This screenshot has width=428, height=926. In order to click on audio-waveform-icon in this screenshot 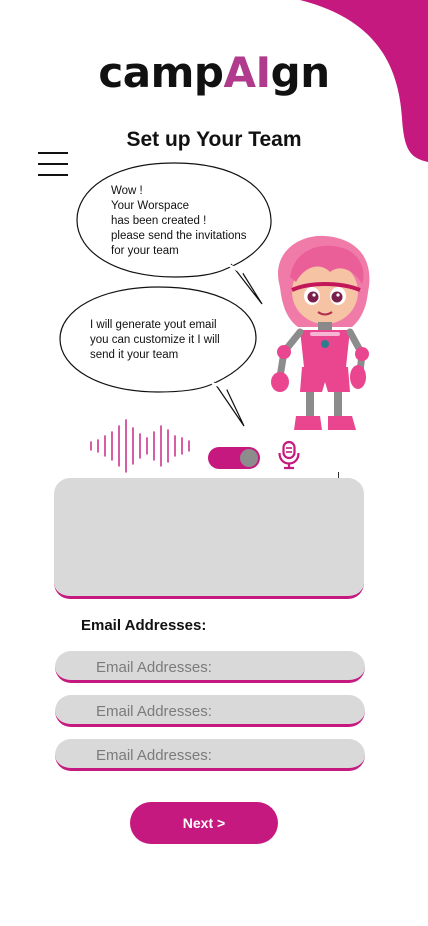, I will do `click(140, 446)`.